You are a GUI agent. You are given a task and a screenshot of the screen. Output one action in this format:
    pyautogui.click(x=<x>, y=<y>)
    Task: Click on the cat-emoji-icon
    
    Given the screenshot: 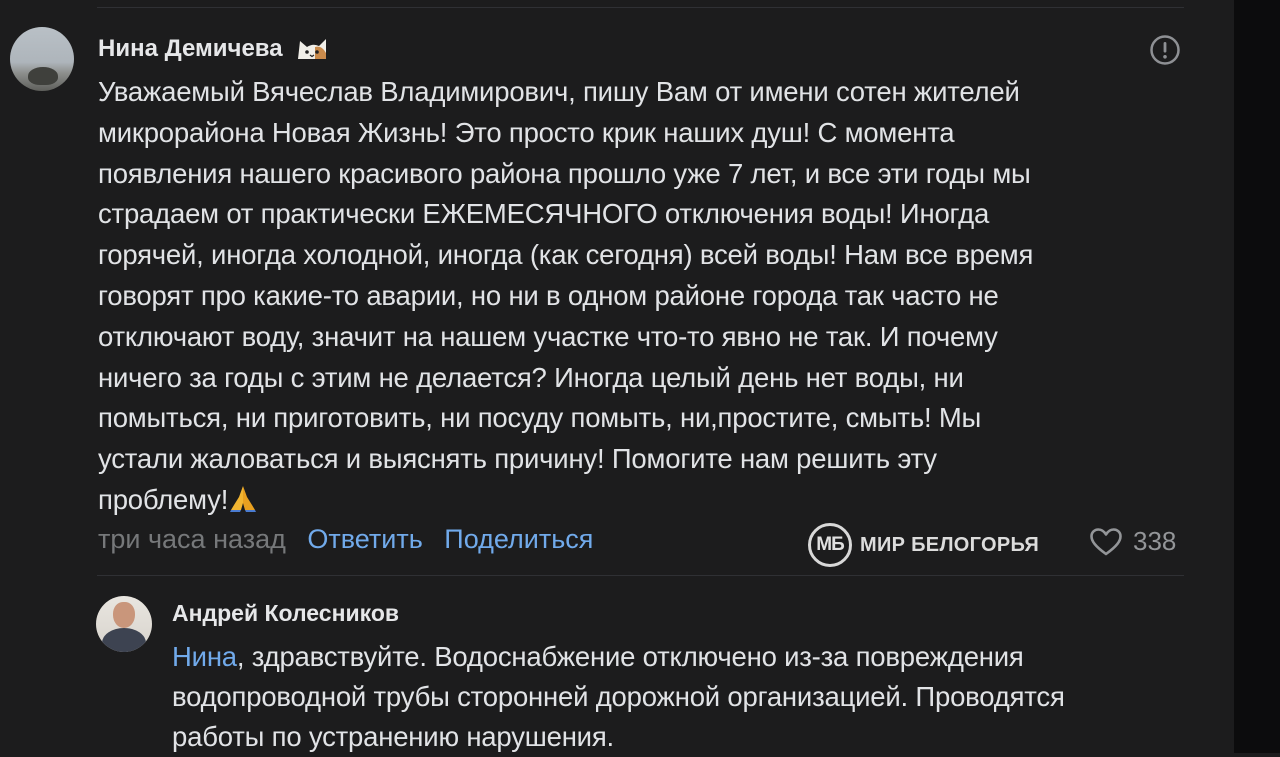 What is the action you would take?
    pyautogui.click(x=312, y=49)
    